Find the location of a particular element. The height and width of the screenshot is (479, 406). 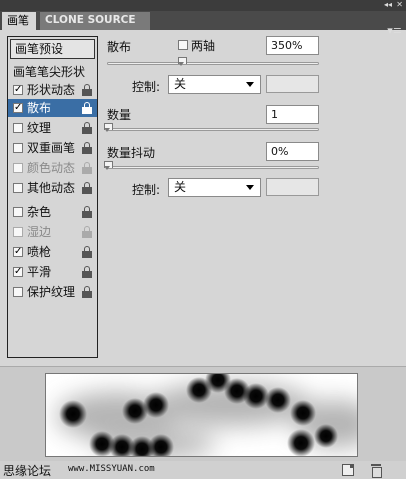

texture-checkbox is located at coordinates (18, 128).